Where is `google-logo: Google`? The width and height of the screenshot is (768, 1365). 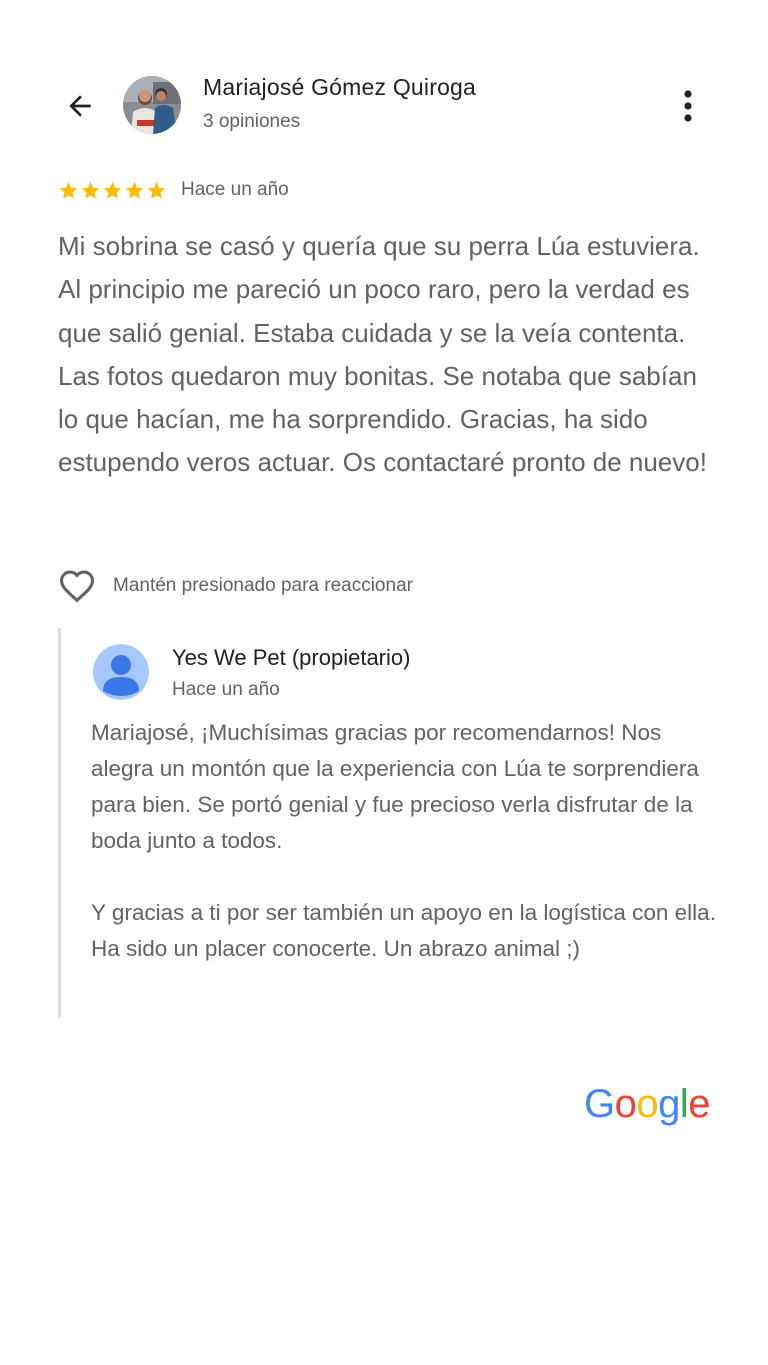
google-logo: Google is located at coordinates (647, 1104).